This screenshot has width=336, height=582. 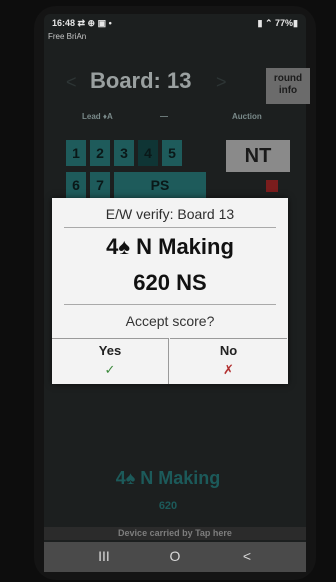 What do you see at coordinates (221, 82) in the screenshot?
I see `next-board-button: >` at bounding box center [221, 82].